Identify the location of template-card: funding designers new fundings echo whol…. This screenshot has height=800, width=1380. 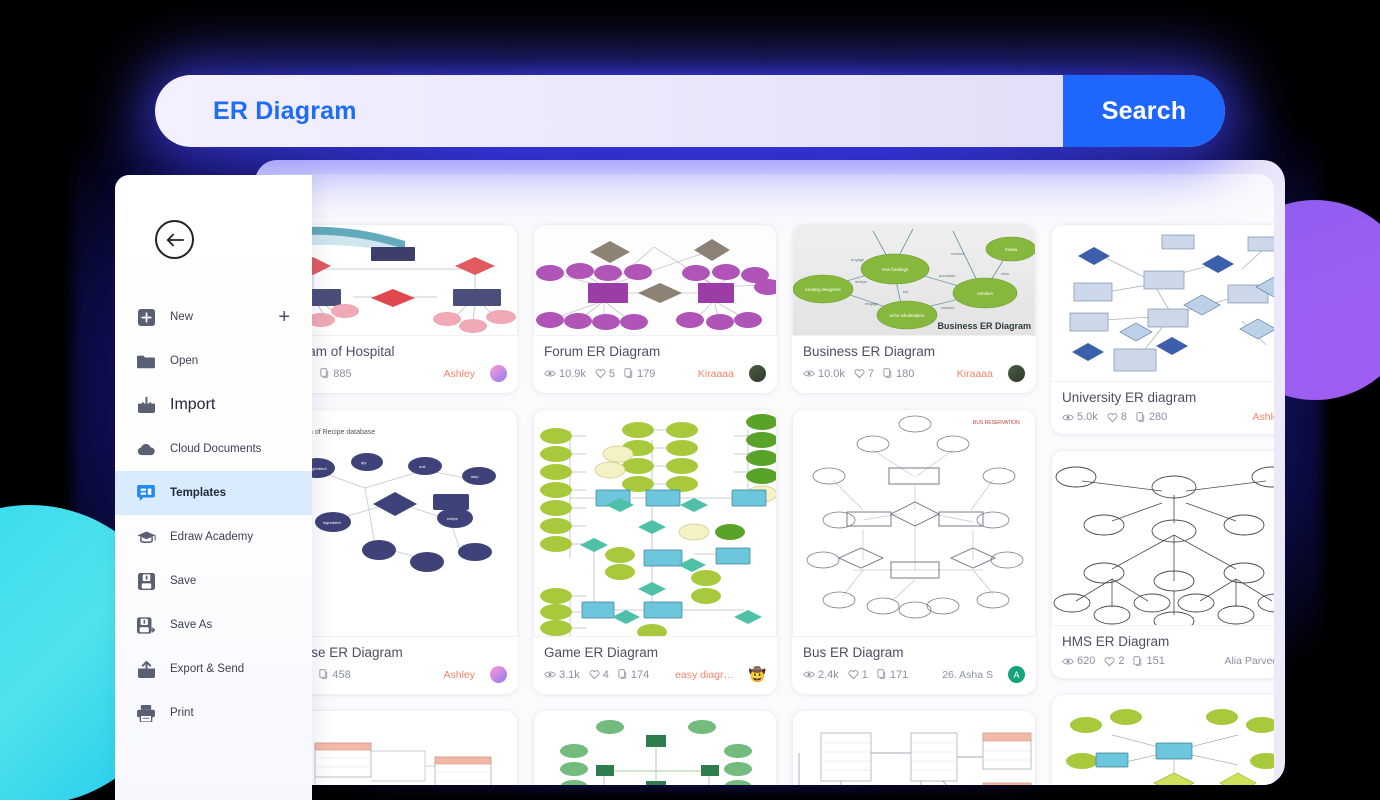
(914, 308).